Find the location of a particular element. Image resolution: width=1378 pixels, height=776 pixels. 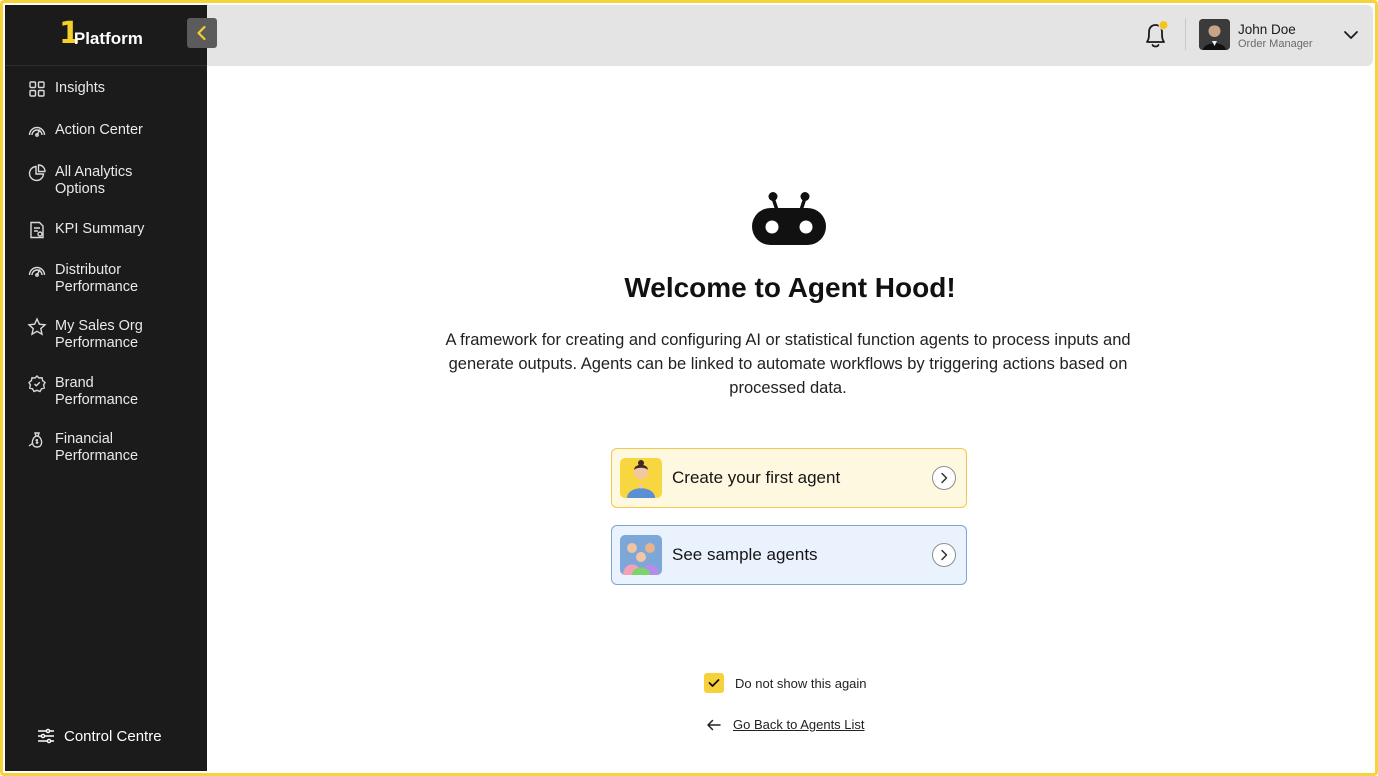

control-centre-button: Control Centre is located at coordinates (99, 736).